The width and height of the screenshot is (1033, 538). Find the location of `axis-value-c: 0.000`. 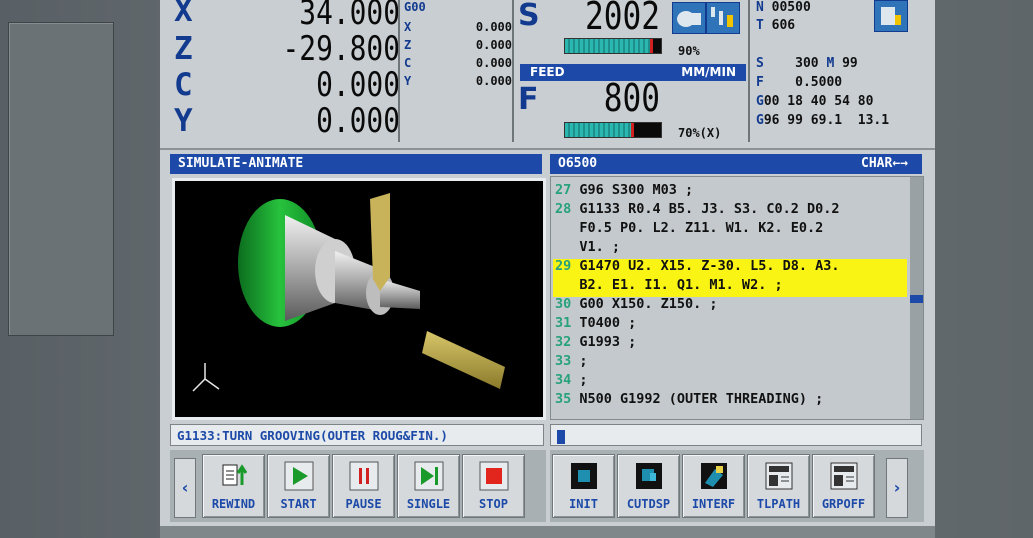

axis-value-c: 0.000 is located at coordinates (358, 85).